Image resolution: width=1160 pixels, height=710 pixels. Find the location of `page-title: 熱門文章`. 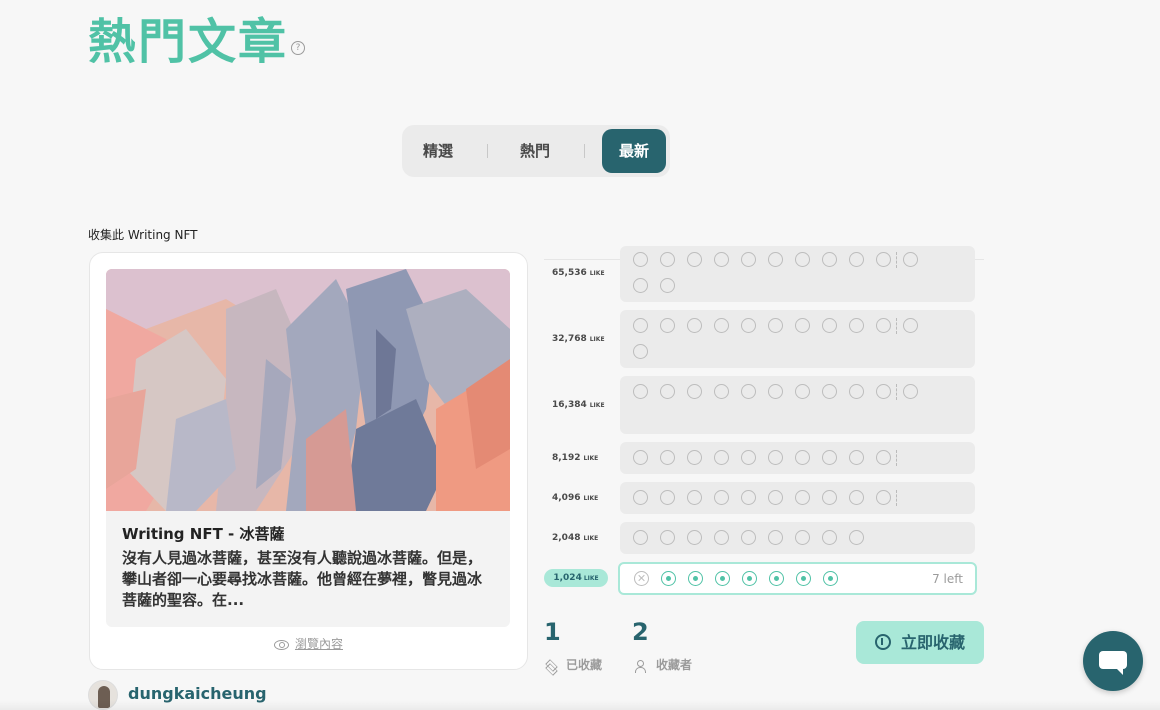

page-title: 熱門文章 is located at coordinates (188, 42).